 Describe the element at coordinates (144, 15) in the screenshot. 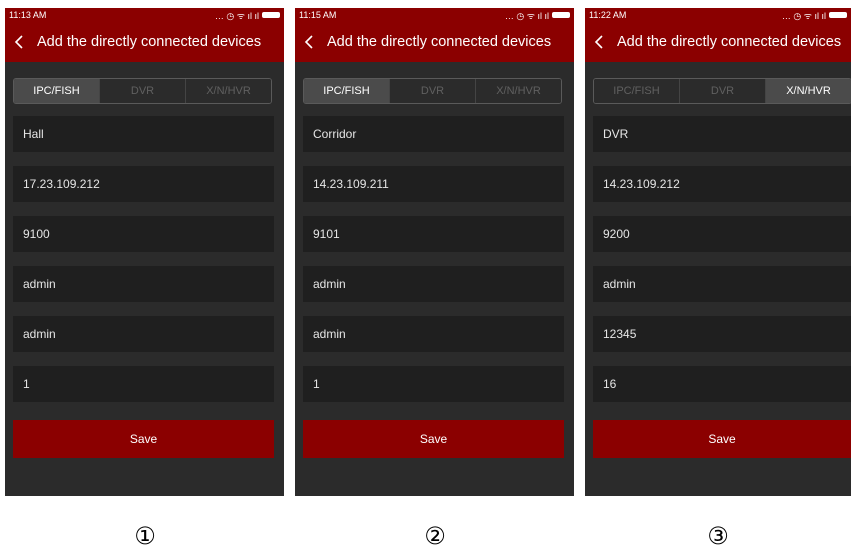

I see `status-bar: 11:13 AM … ◷ ᯤ ıl ıl` at that location.